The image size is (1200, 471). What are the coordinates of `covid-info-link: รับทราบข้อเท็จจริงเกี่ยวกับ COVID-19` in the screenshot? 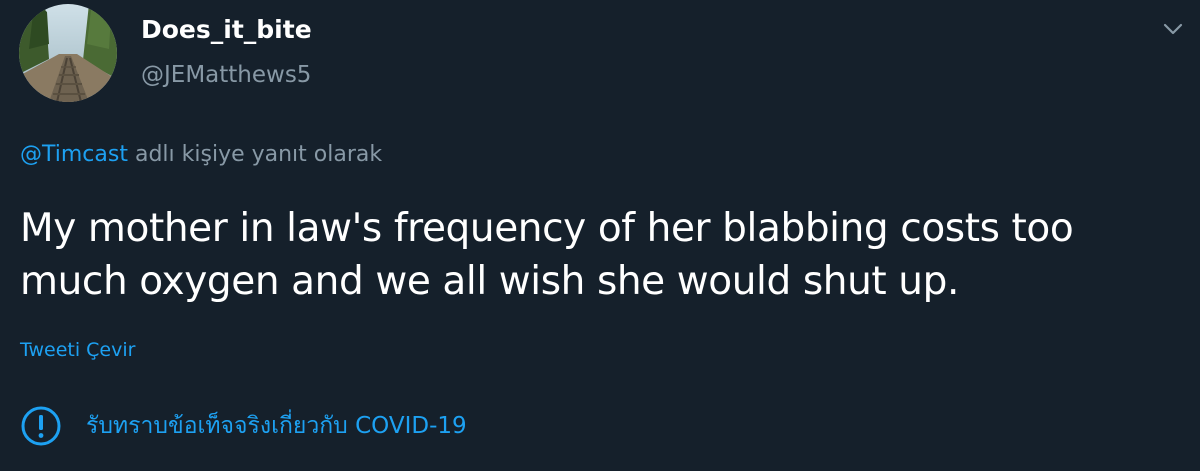 It's located at (243, 426).